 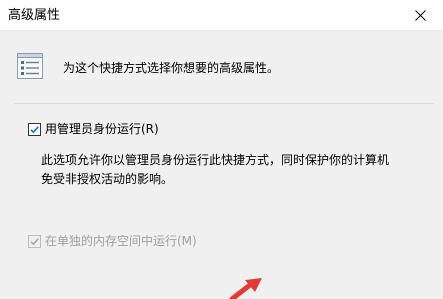 I want to click on run-as-admin-checkbox, so click(x=34, y=129).